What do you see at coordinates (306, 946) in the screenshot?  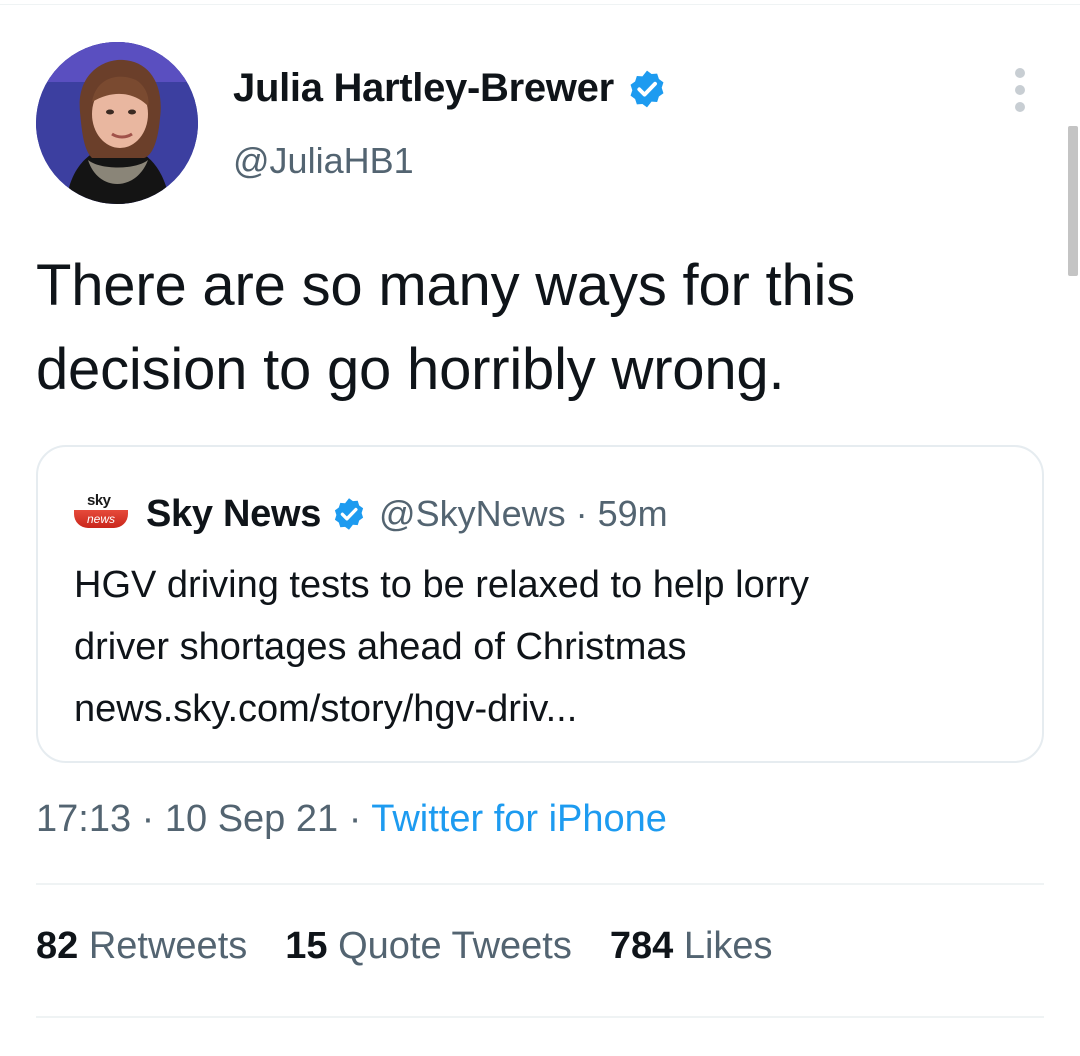 I see `quote-tweets-count: 15` at bounding box center [306, 946].